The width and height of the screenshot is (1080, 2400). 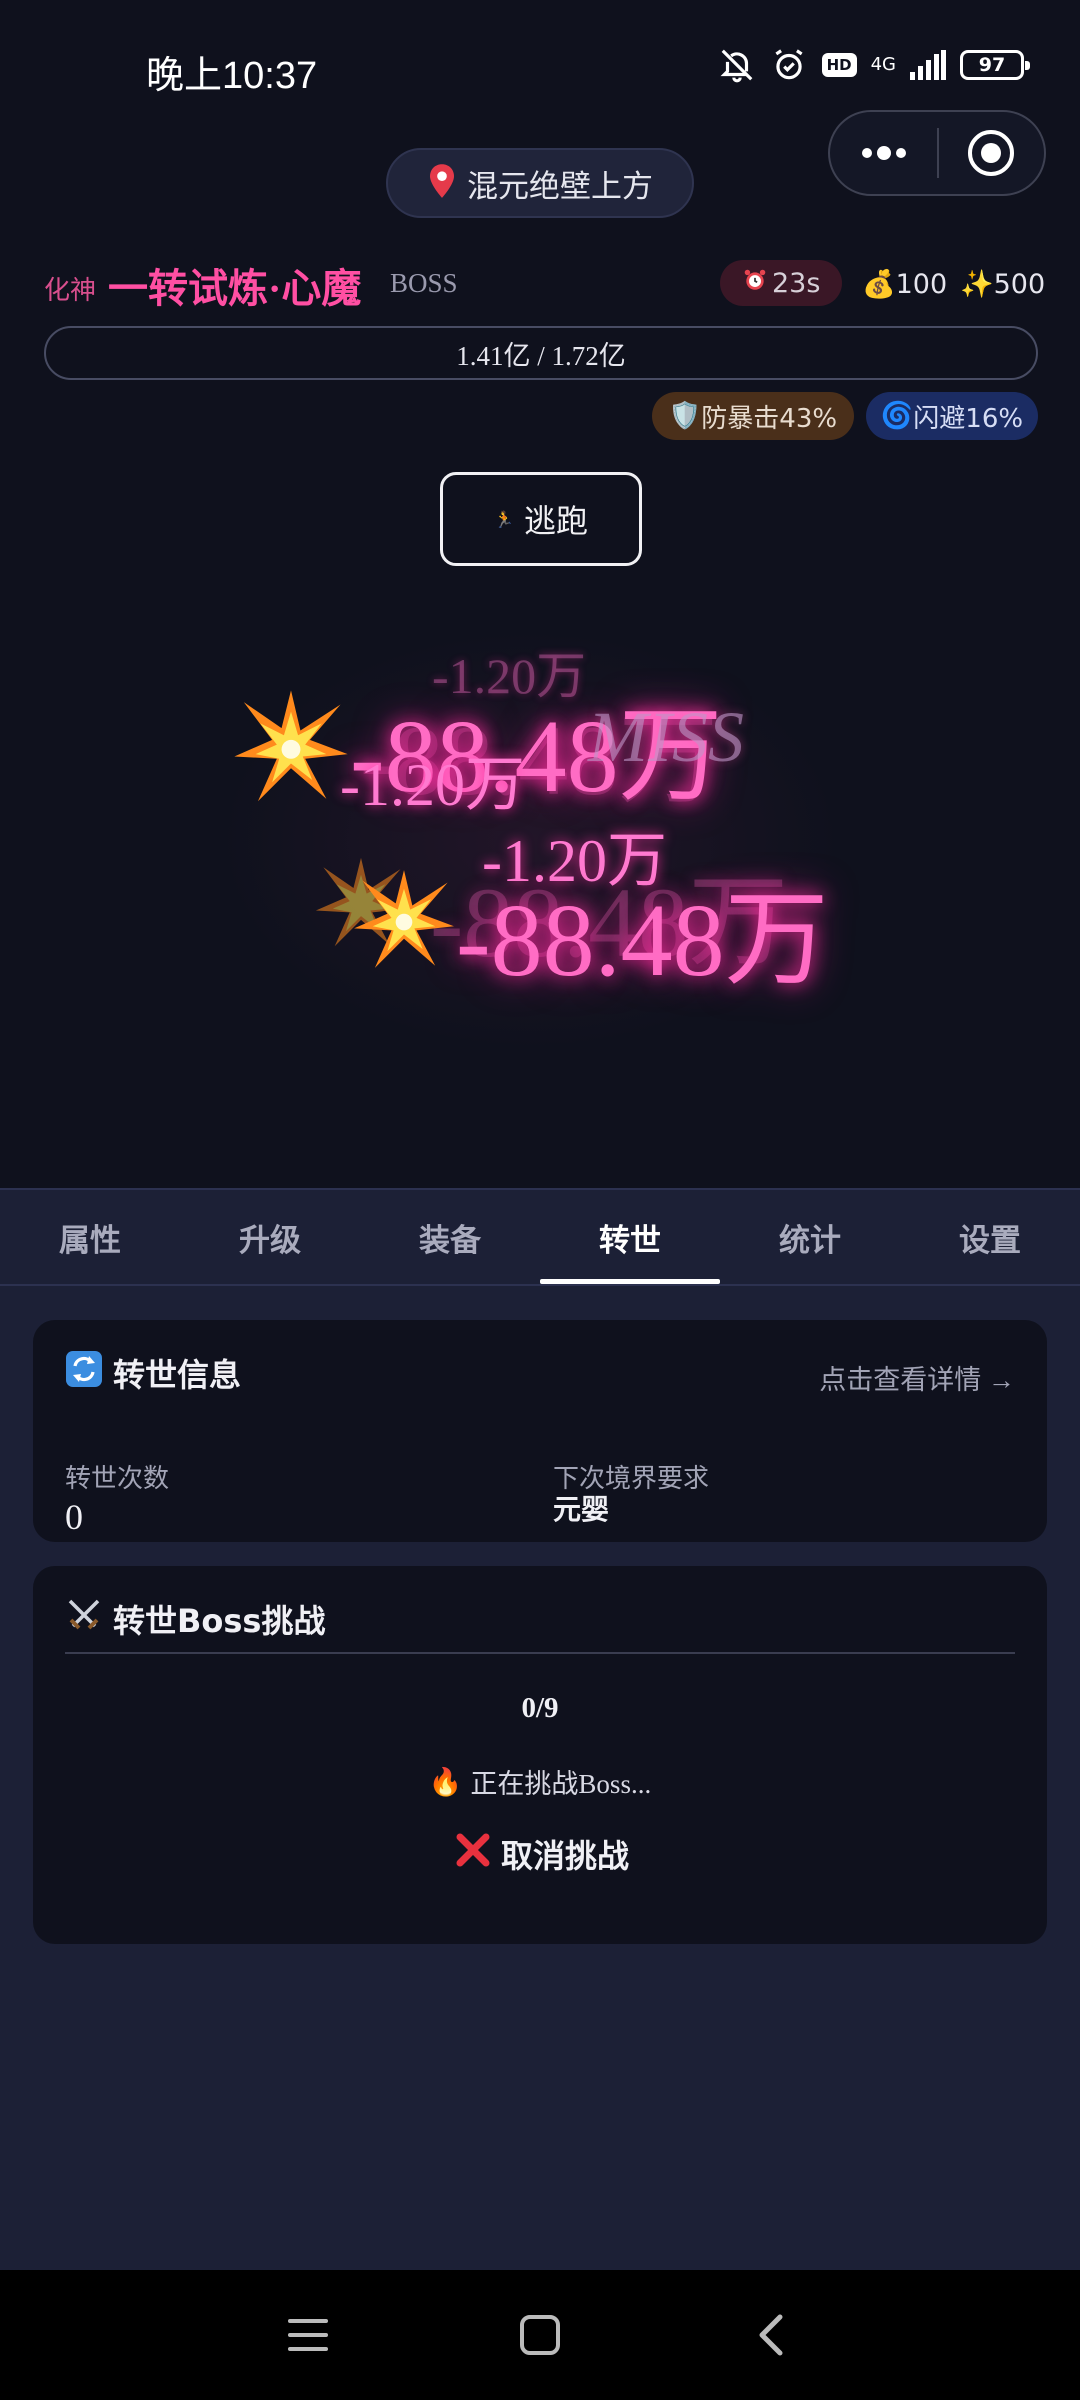 I want to click on boss-challenge-title-text: 转世Boss挑战, so click(x=219, y=1621).